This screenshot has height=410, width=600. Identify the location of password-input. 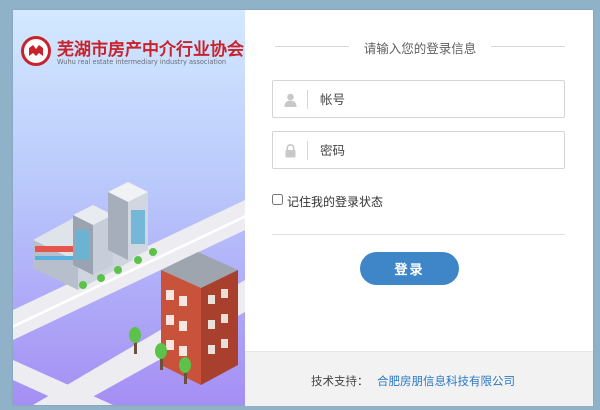
(437, 150).